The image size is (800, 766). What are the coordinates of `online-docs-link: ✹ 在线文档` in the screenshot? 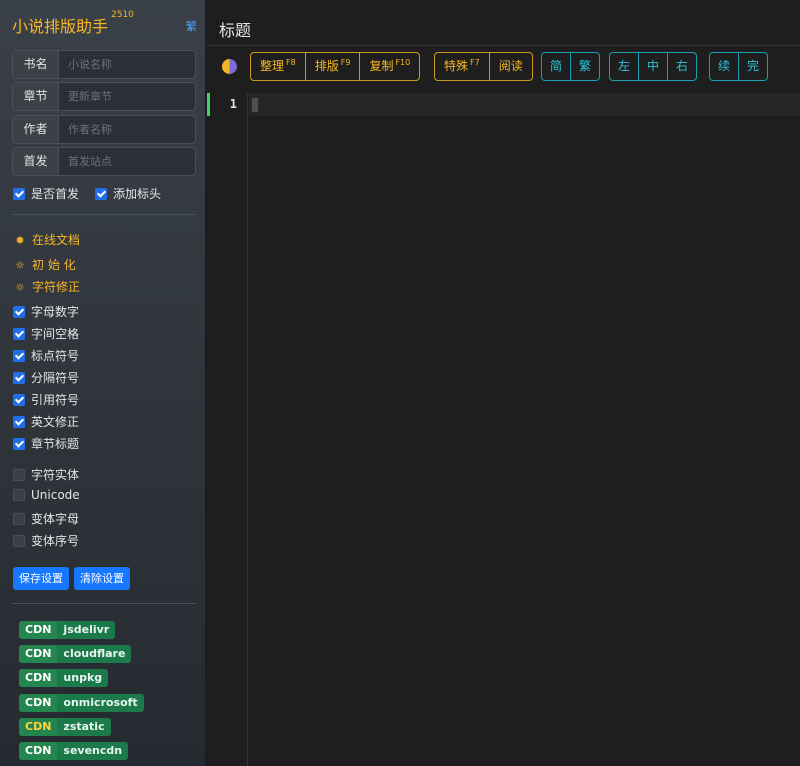 It's located at (47, 239).